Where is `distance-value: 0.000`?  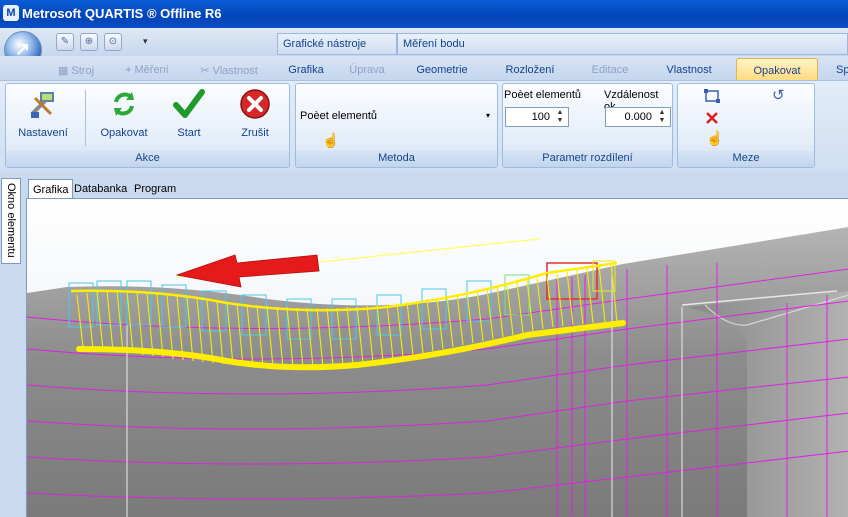
distance-value: 0.000 is located at coordinates (638, 117).